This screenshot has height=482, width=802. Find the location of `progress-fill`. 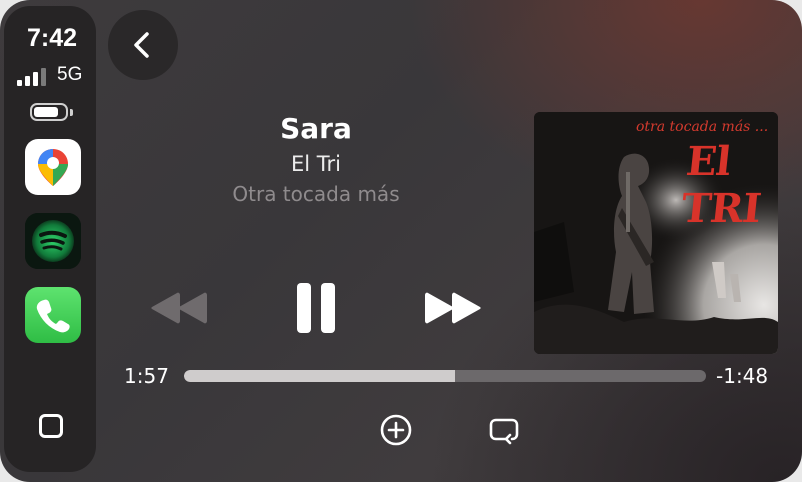

progress-fill is located at coordinates (320, 376).